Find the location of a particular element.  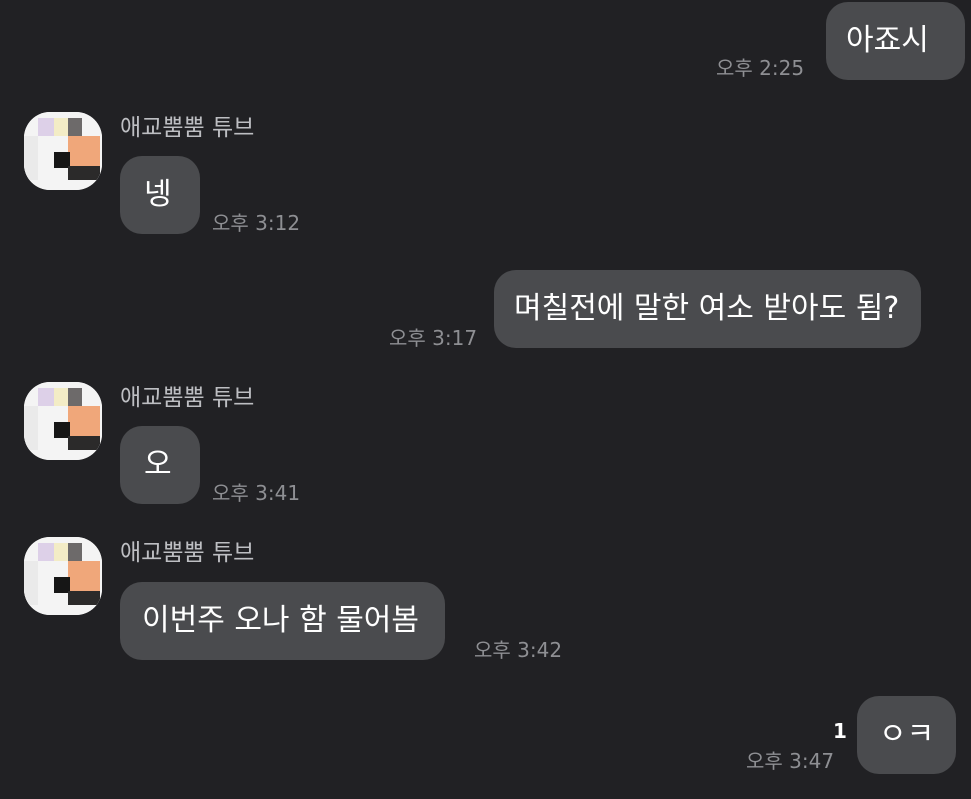

message-timestamp: 오후 3:41 is located at coordinates (256, 493).